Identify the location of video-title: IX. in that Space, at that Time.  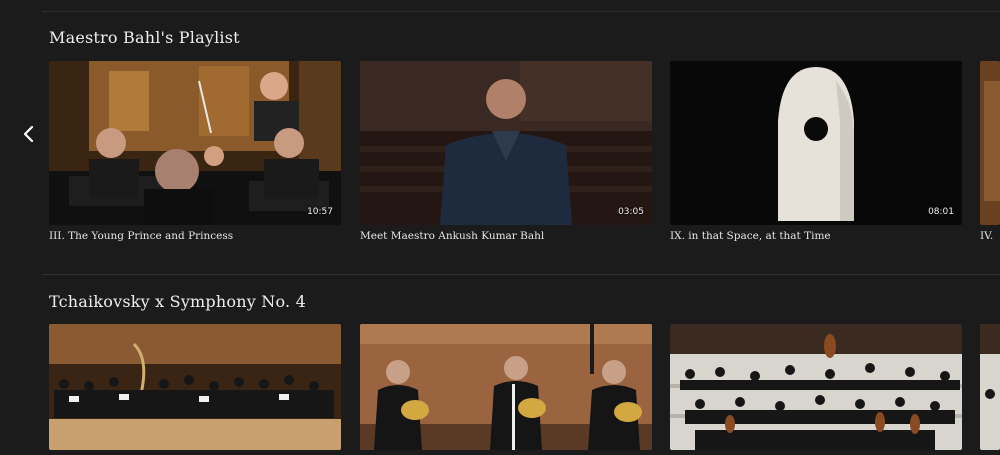
(816, 236).